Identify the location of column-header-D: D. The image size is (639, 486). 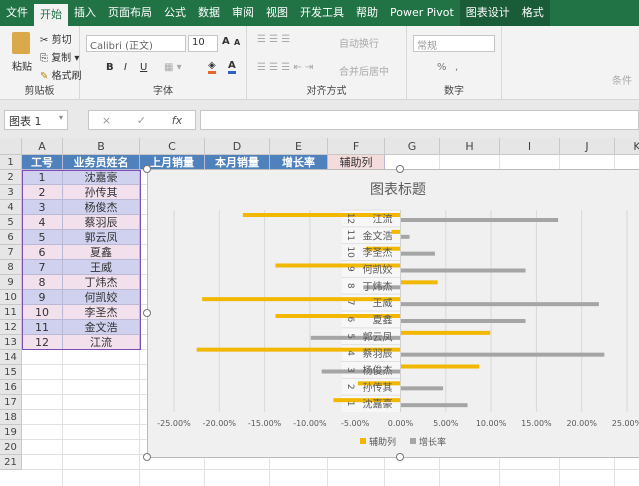
(237, 146).